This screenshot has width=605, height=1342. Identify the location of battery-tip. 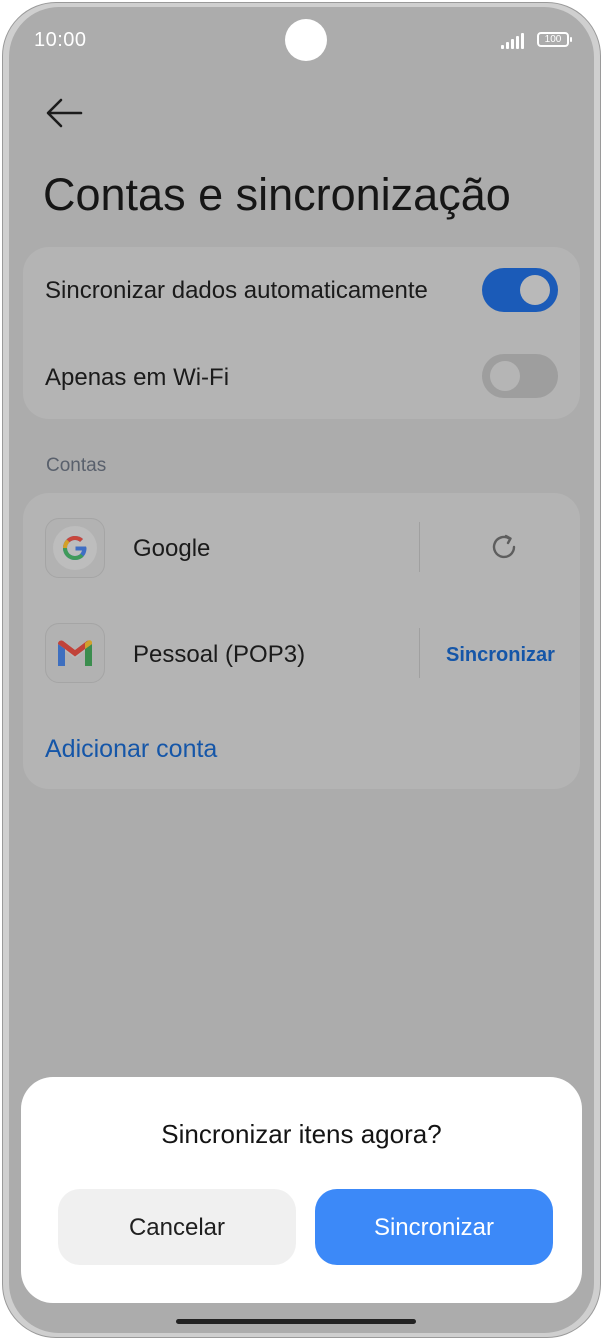
(571, 39).